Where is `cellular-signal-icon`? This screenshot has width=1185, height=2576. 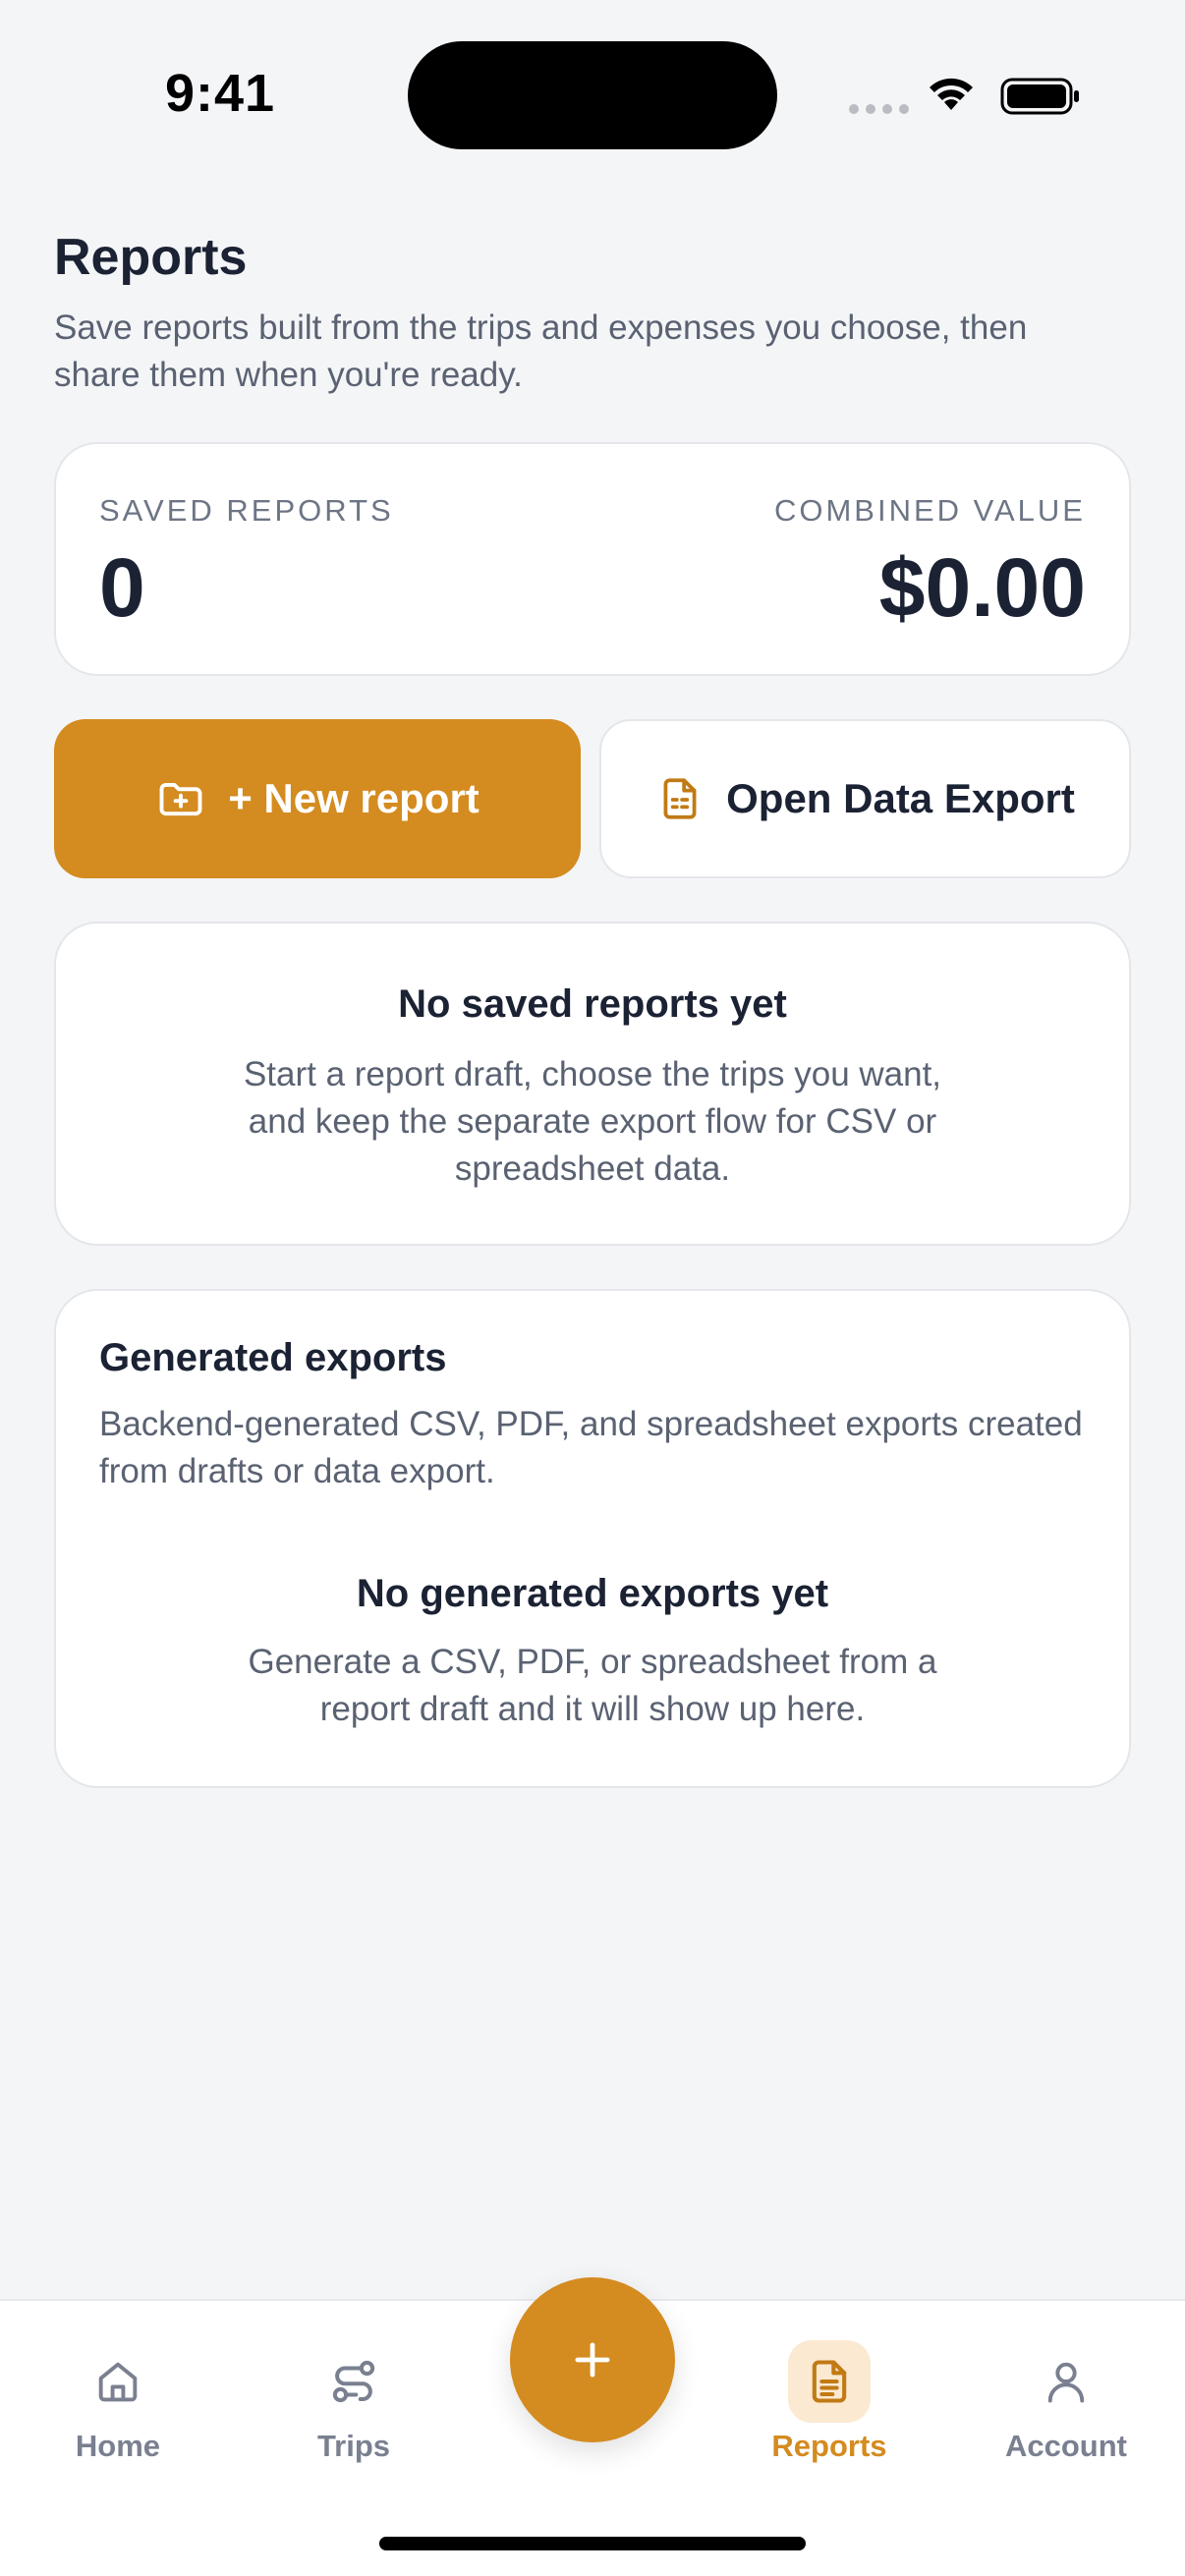
cellular-signal-icon is located at coordinates (879, 109).